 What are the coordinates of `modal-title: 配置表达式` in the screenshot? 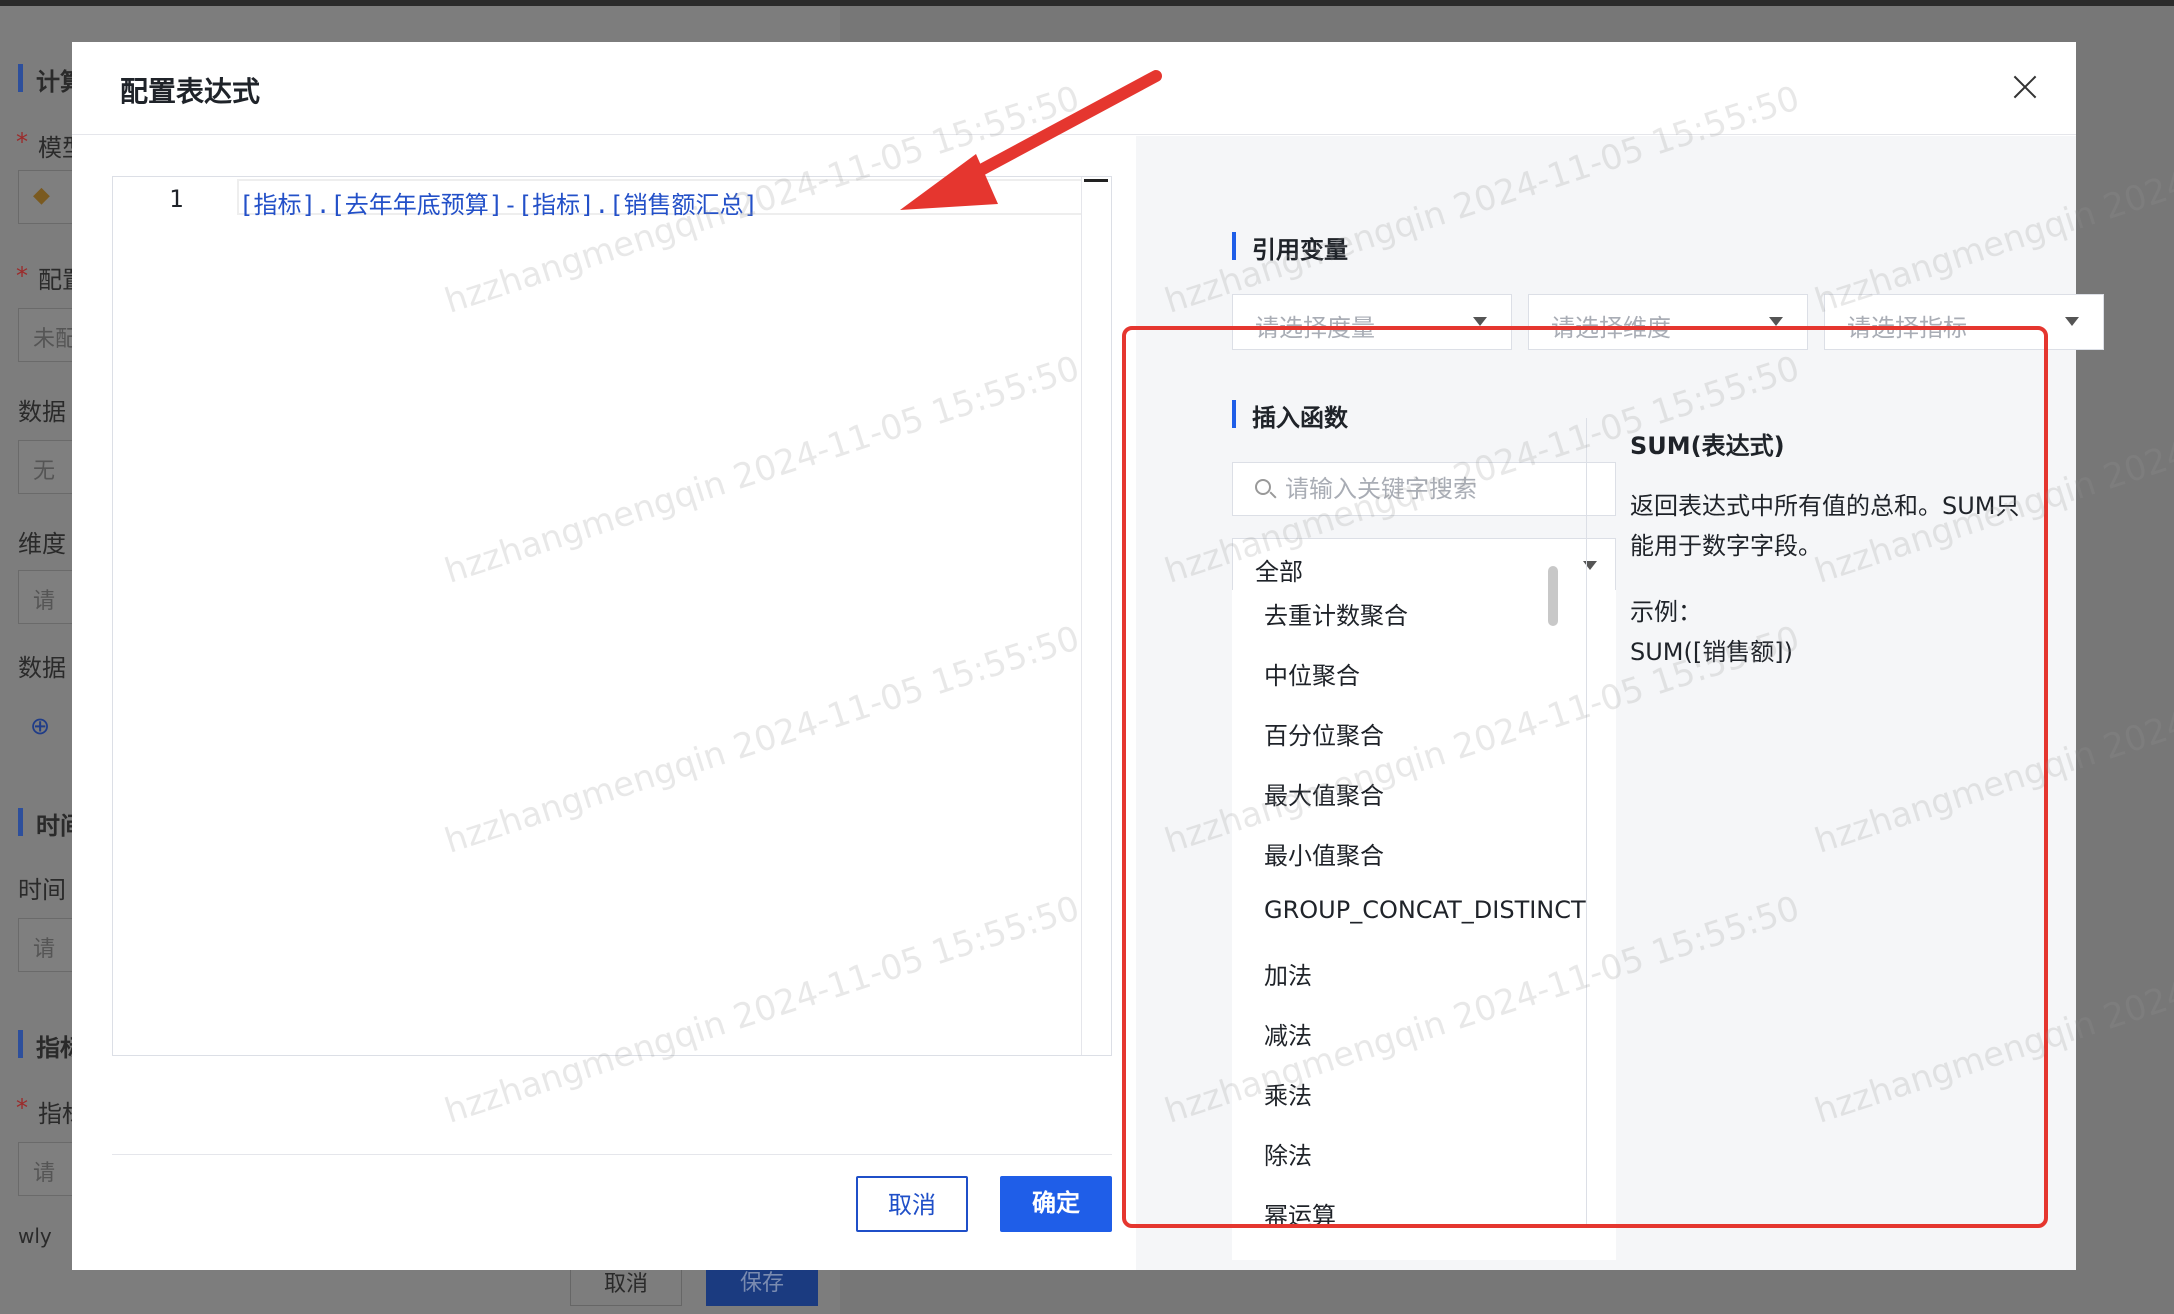 It's located at (190, 91).